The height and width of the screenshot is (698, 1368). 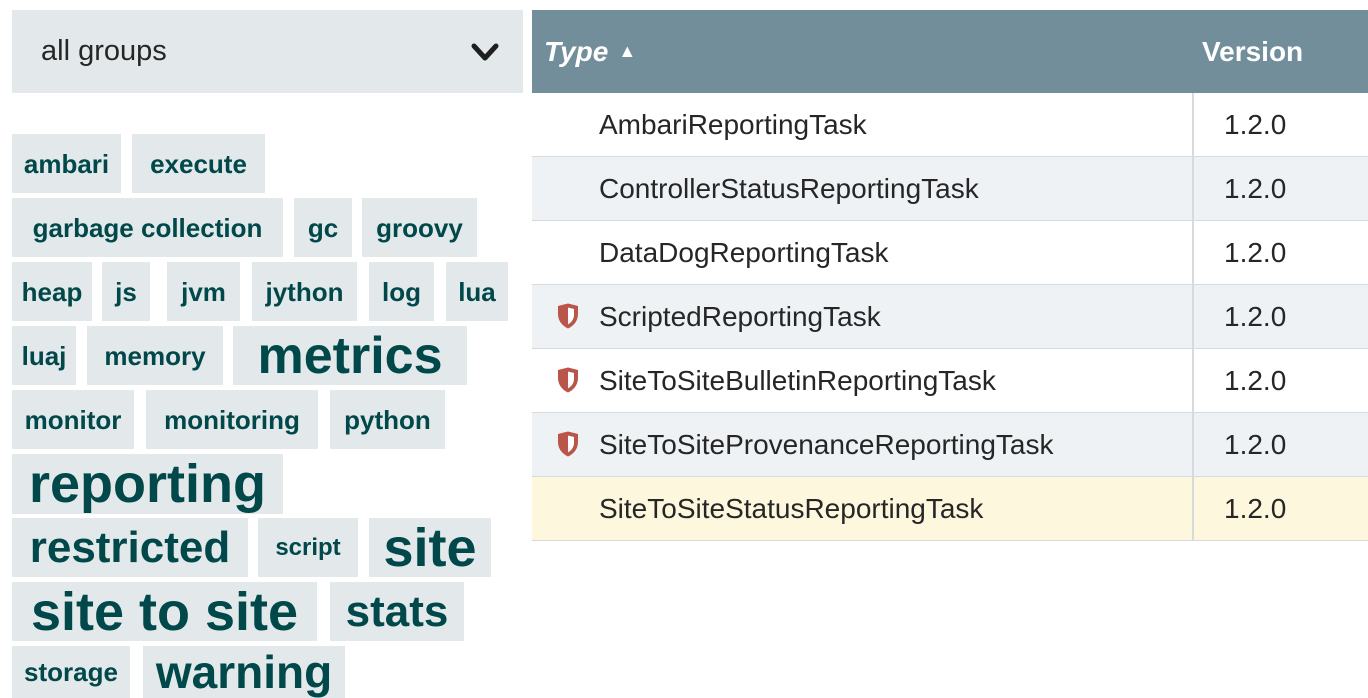 What do you see at coordinates (950, 51) in the screenshot?
I see `table-header: Type ▲ Version` at bounding box center [950, 51].